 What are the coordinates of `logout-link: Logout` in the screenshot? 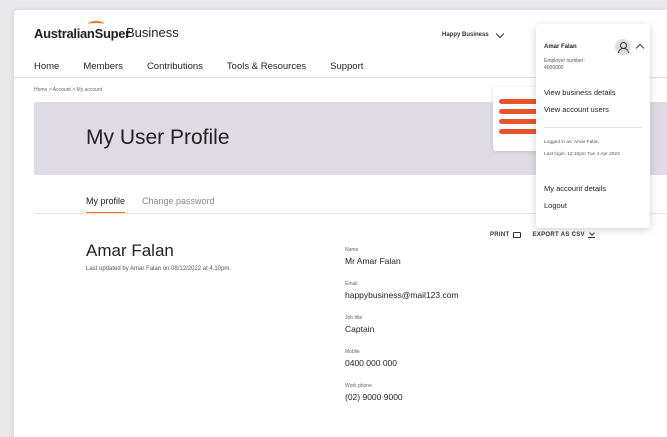 It's located at (555, 205).